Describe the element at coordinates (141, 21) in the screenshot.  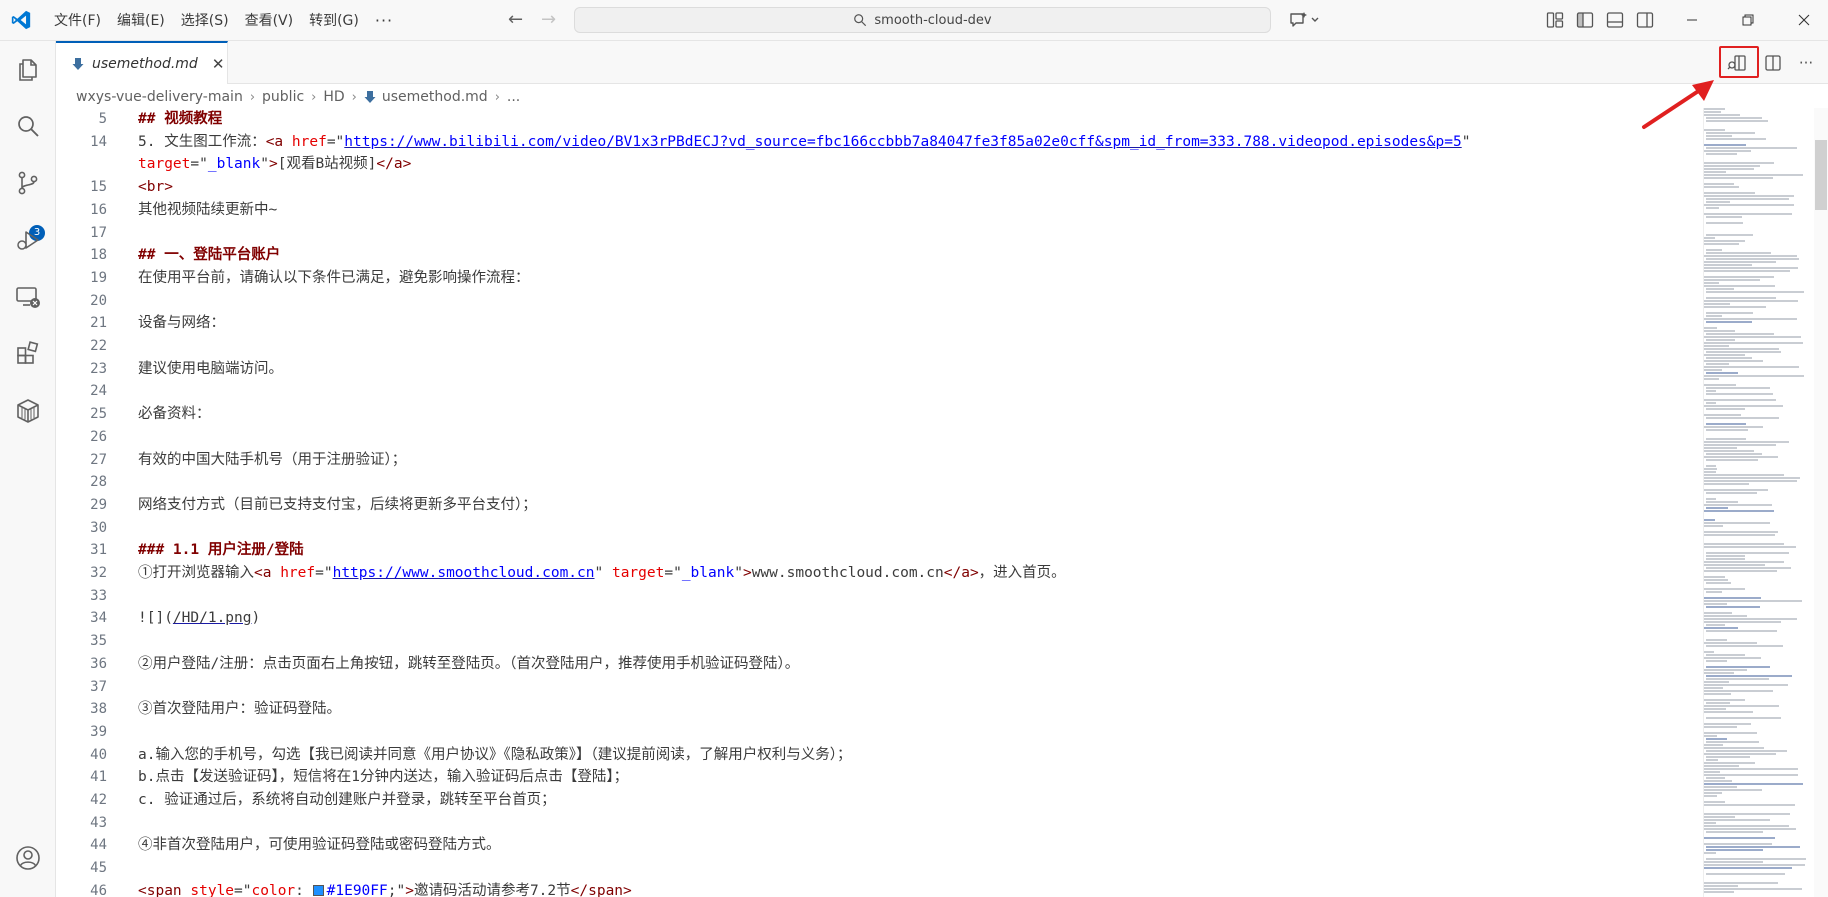
I see `menu-edit: 编辑(E)` at that location.